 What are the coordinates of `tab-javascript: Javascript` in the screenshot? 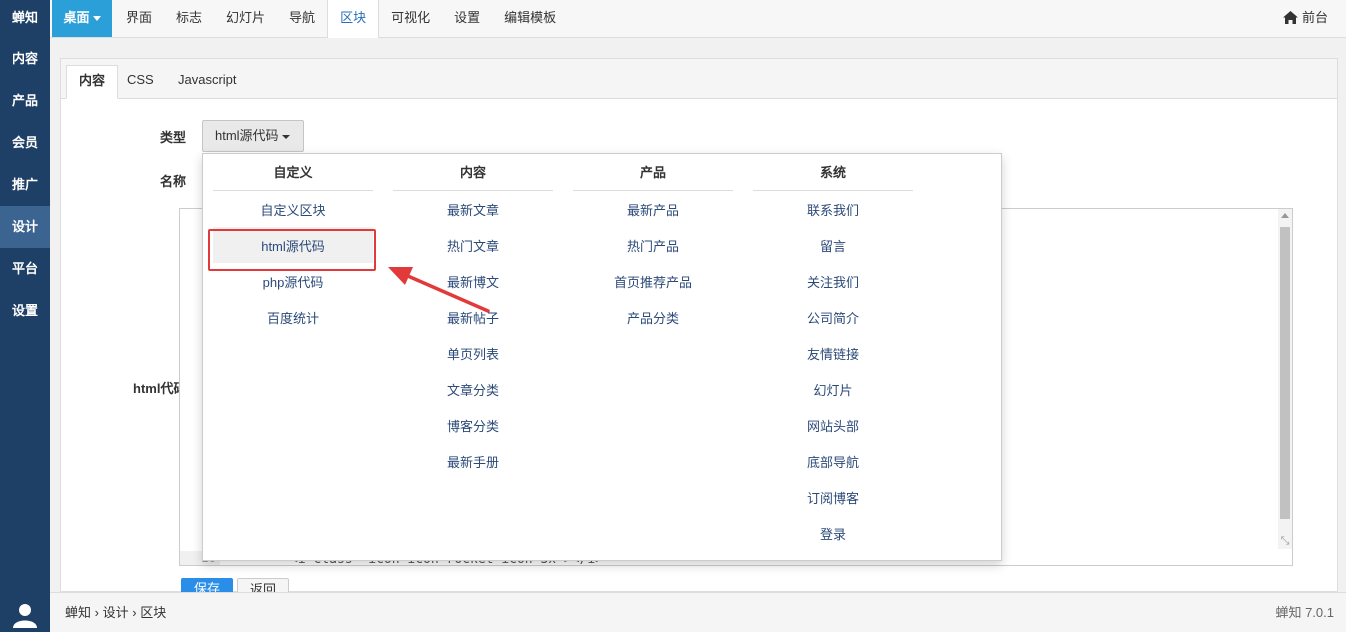 It's located at (207, 82).